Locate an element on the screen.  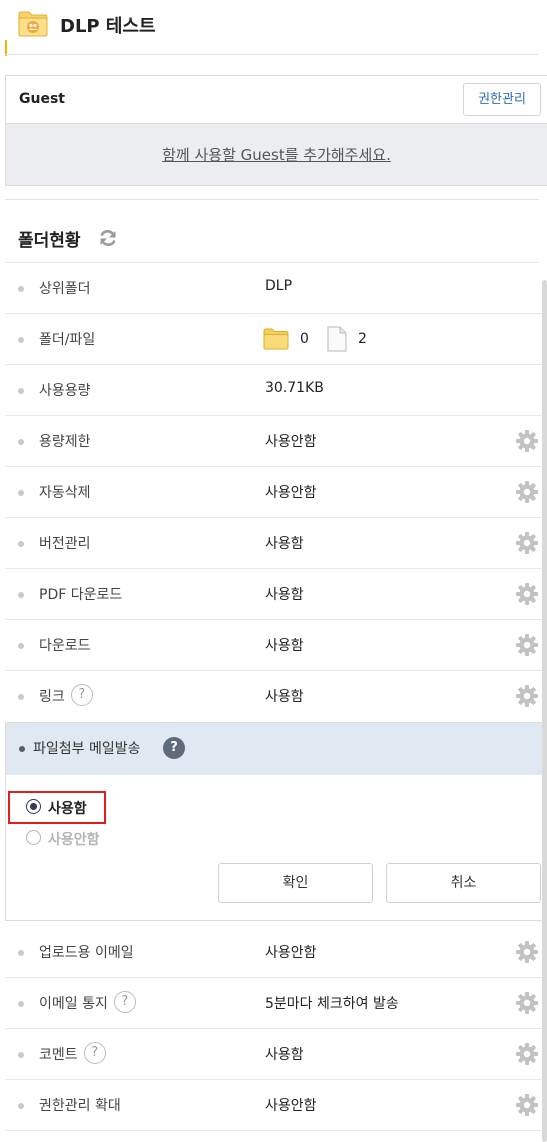
row-comment: 코멘트? 사용함 is located at coordinates (273, 1054).